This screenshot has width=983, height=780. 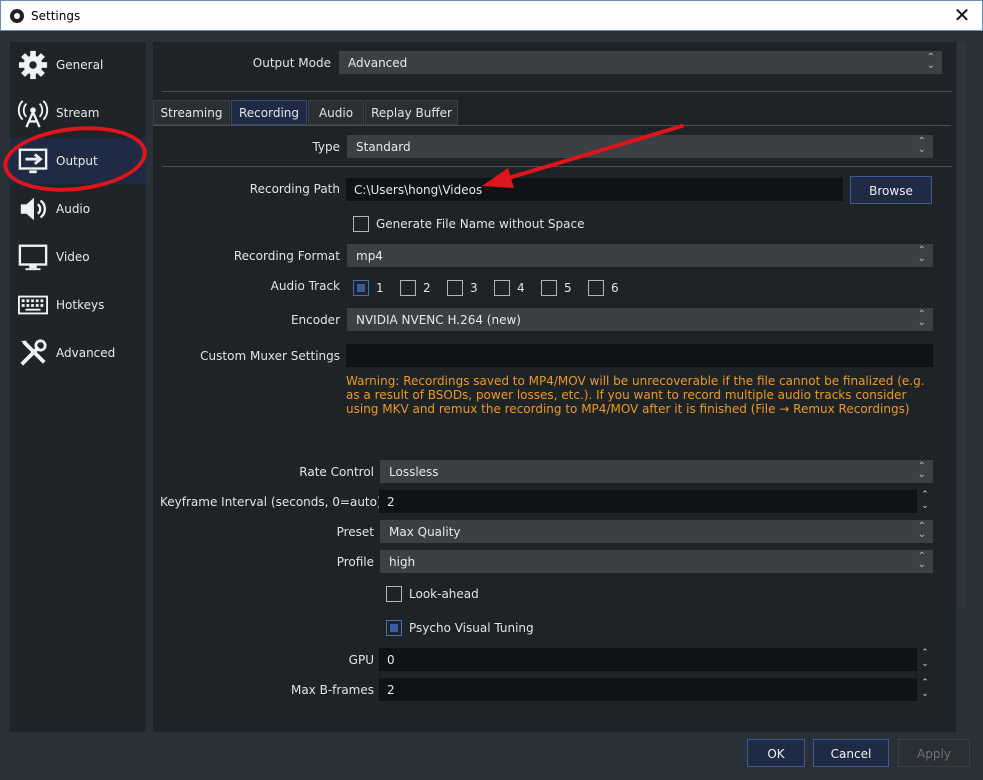 I want to click on speaker-icon, so click(x=33, y=209).